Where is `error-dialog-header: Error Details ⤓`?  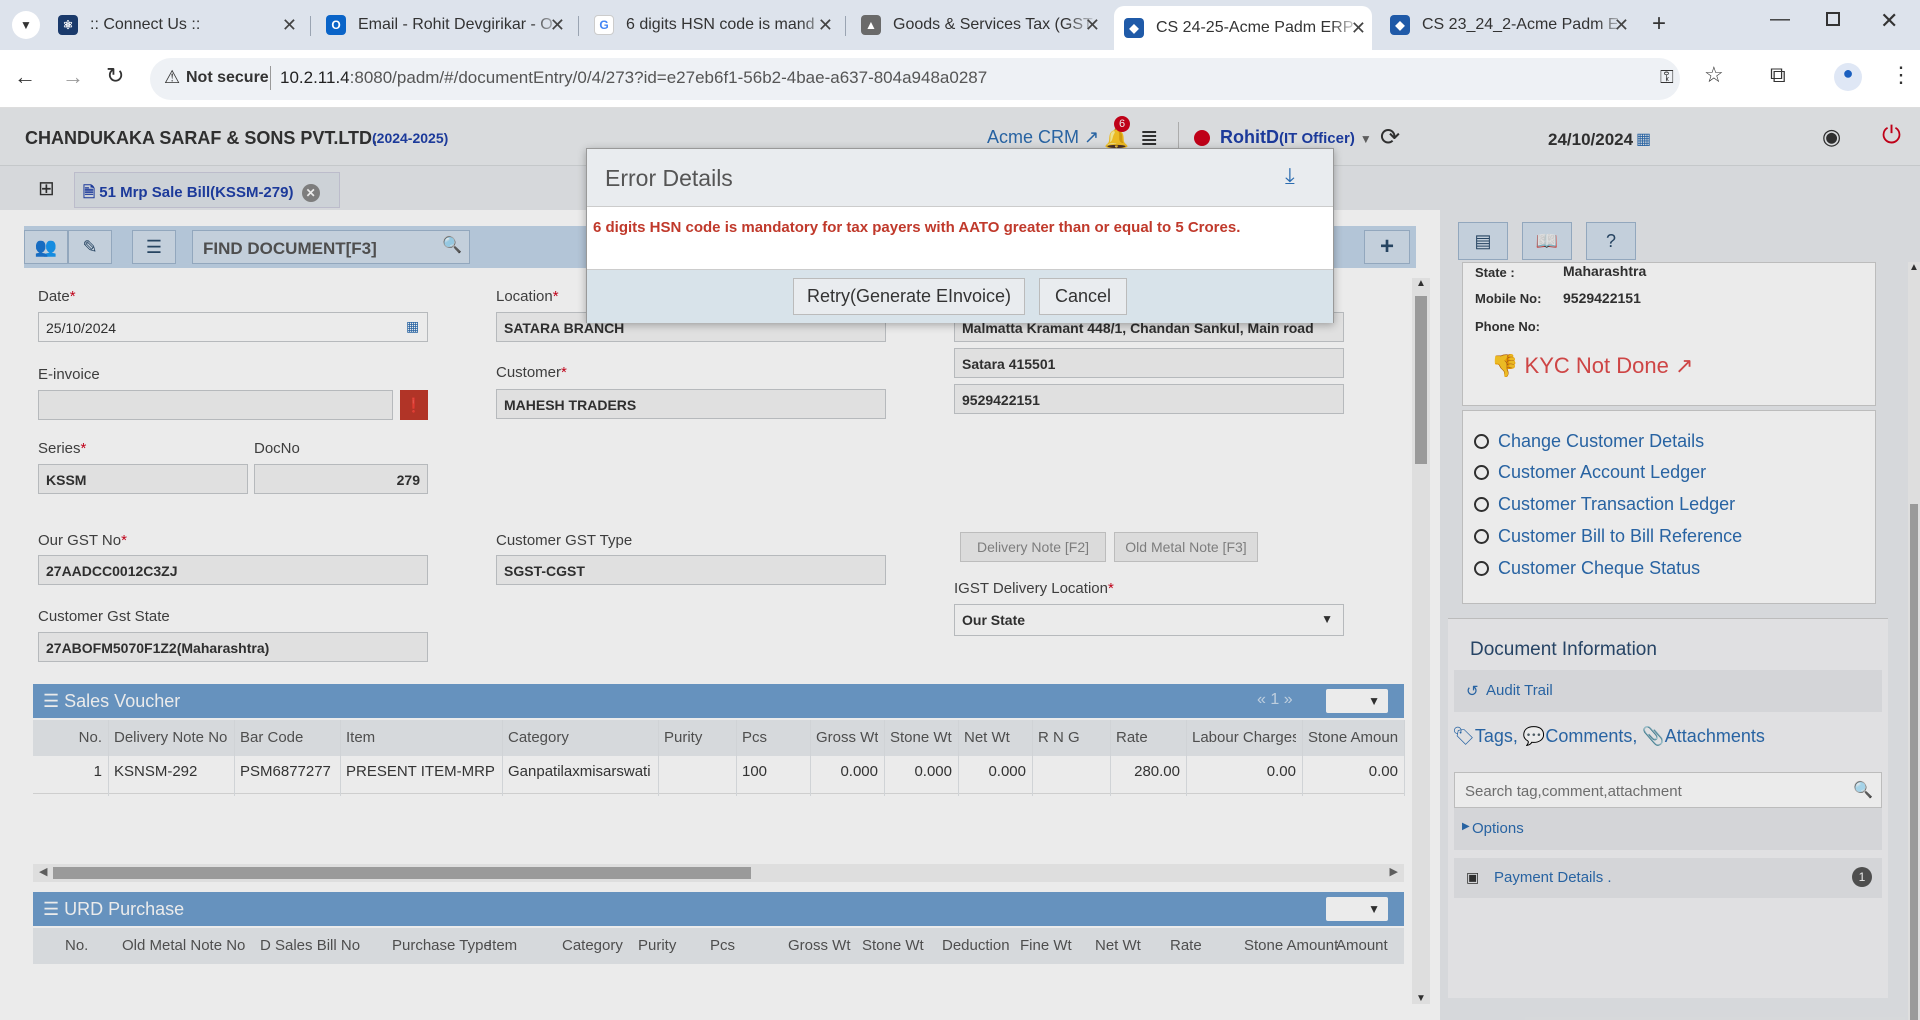
error-dialog-header: Error Details ⤓ is located at coordinates (960, 178).